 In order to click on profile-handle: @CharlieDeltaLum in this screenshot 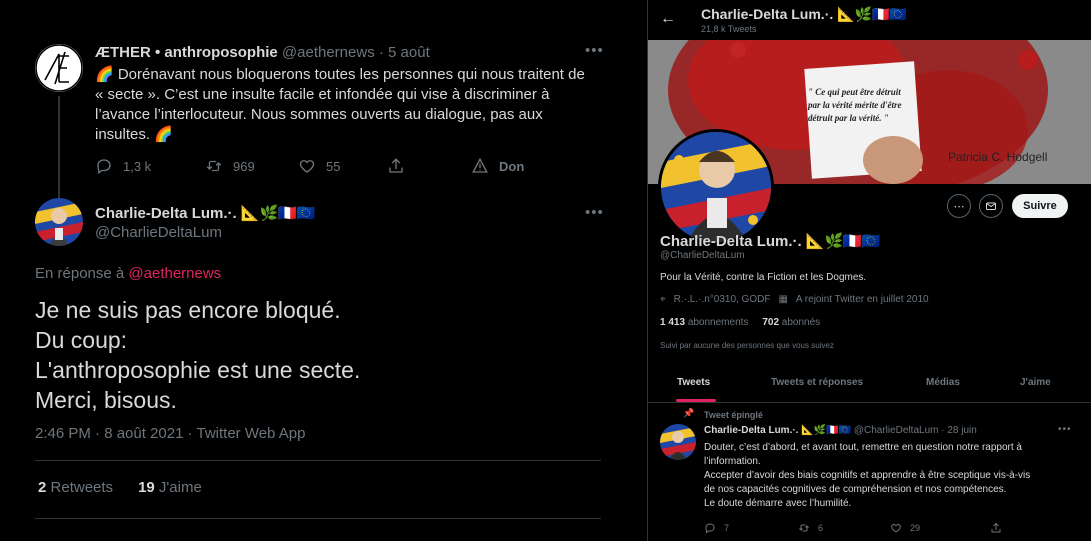, I will do `click(702, 255)`.